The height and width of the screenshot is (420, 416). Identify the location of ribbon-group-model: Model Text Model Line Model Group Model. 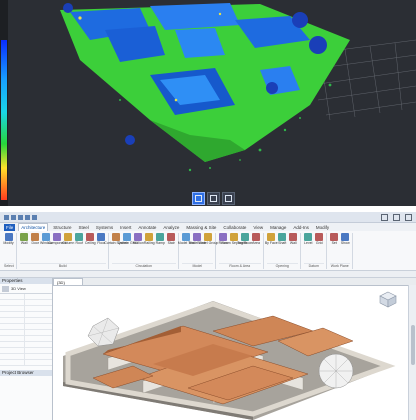
(198, 251).